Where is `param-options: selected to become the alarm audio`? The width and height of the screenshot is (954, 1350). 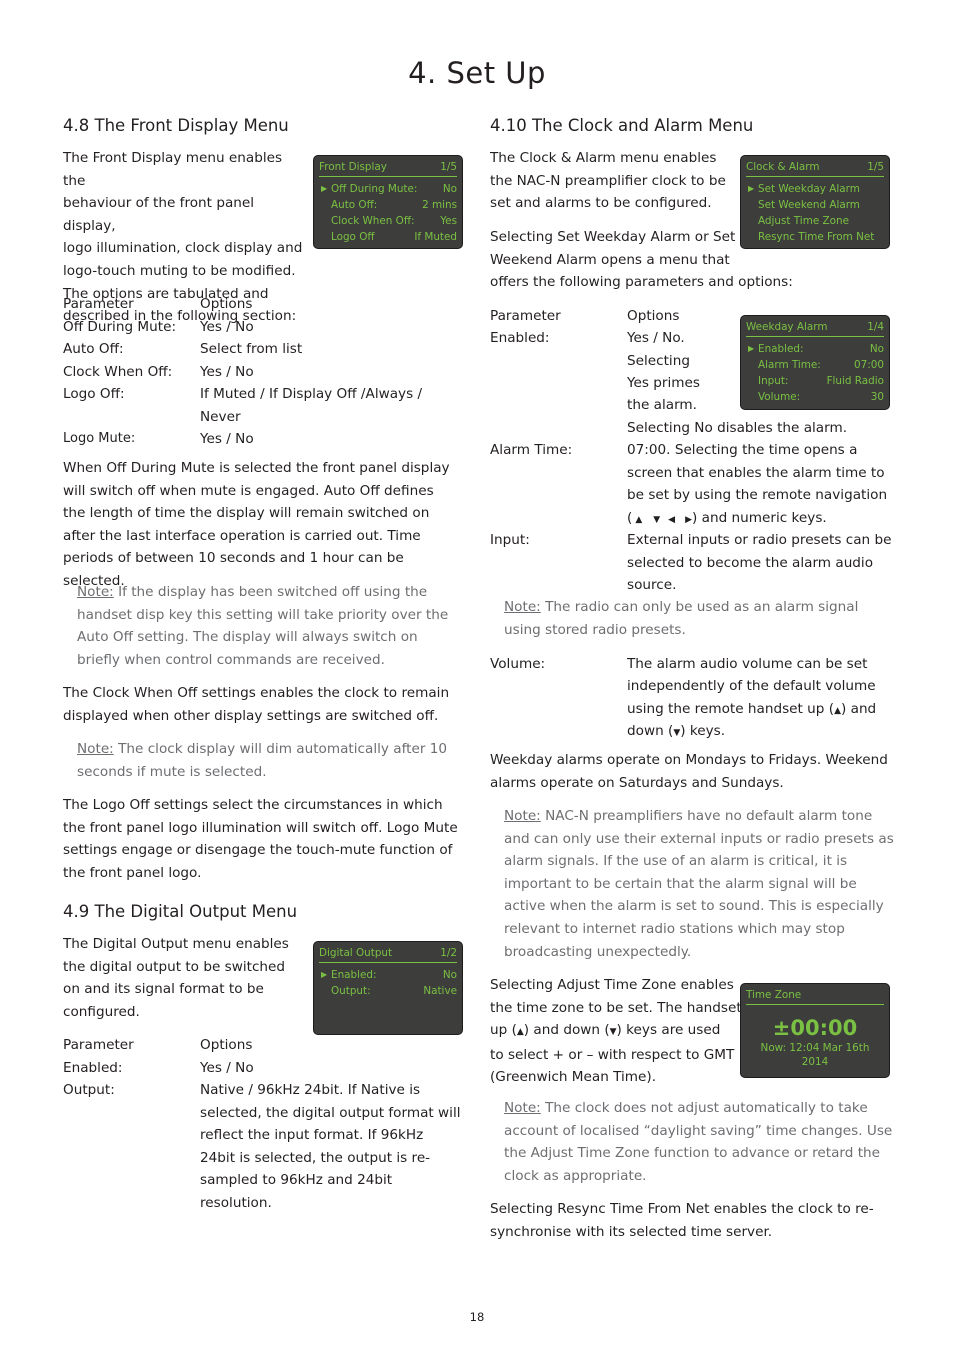
param-options: selected to become the alarm audio is located at coordinates (750, 563).